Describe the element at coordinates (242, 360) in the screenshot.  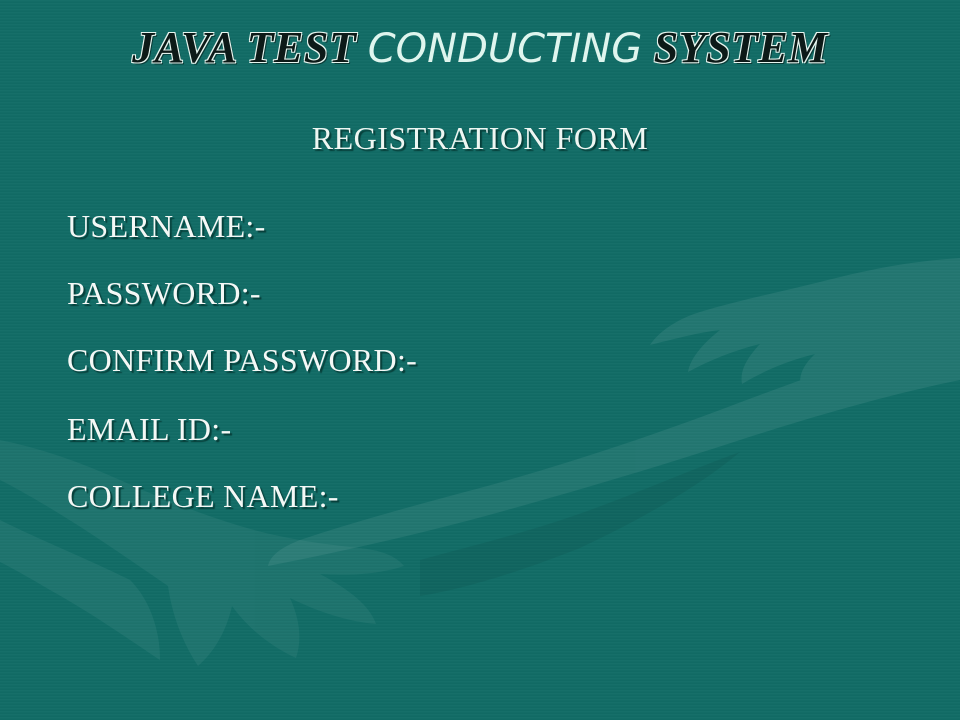
I see `confirm-password-label: CONFIRM PASSWORD:-` at that location.